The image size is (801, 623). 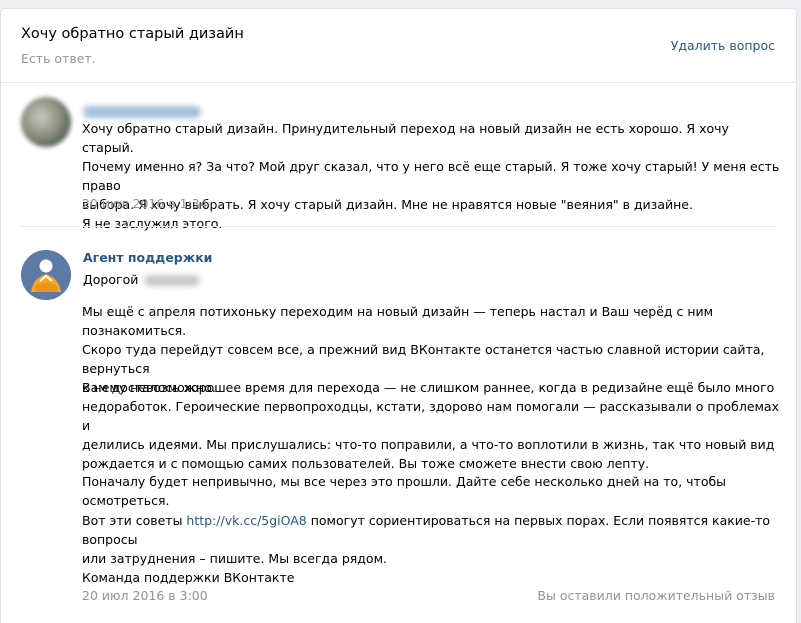 What do you see at coordinates (147, 257) in the screenshot?
I see `agent-name: Агент поддержки` at bounding box center [147, 257].